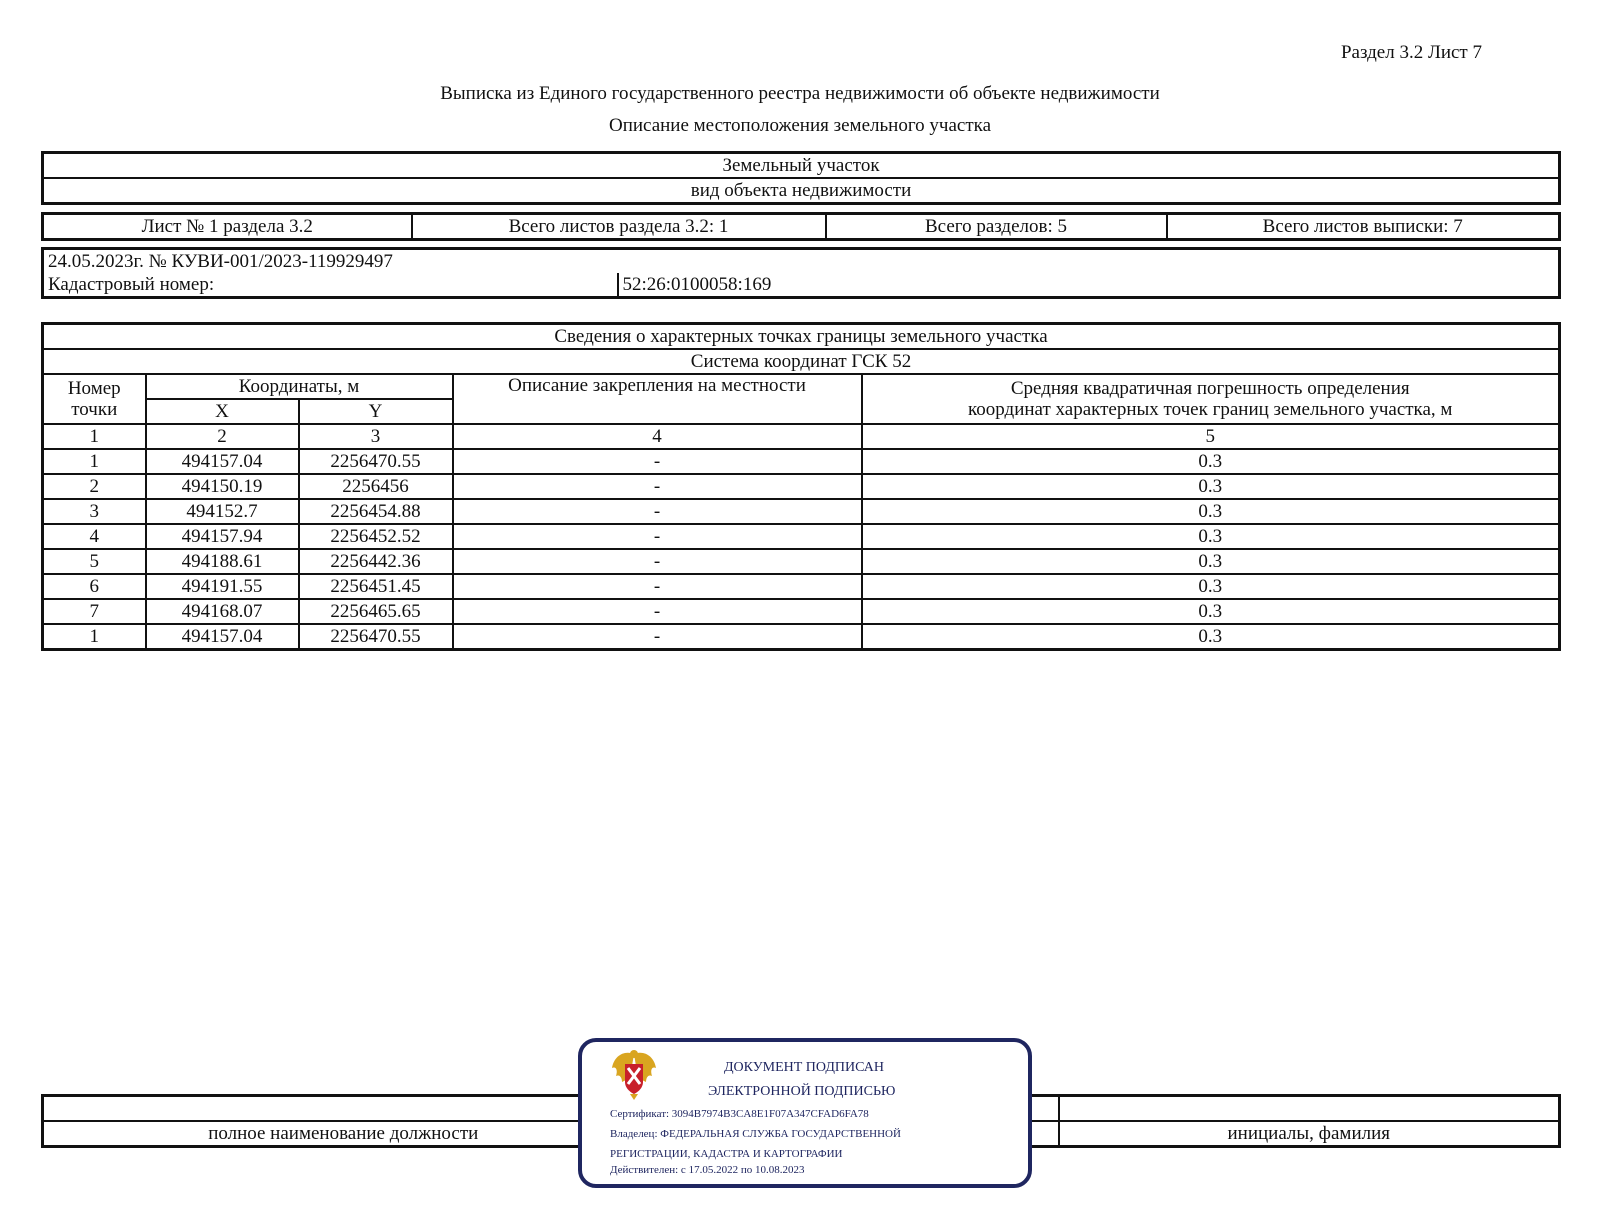 The height and width of the screenshot is (1225, 1600). What do you see at coordinates (222, 511) in the screenshot?
I see `coord-x: 494152.7` at bounding box center [222, 511].